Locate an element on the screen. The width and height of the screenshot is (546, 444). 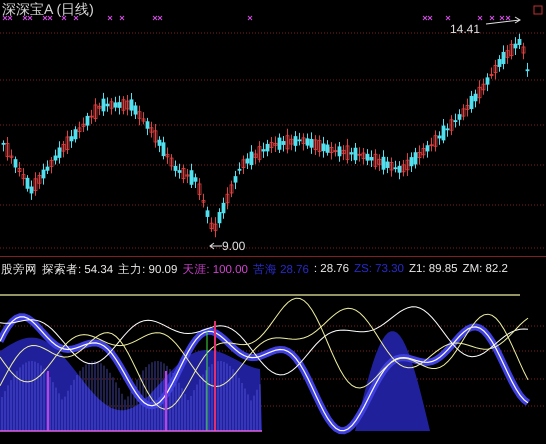
legend-value: 苦海 28.76 is located at coordinates (280, 269).